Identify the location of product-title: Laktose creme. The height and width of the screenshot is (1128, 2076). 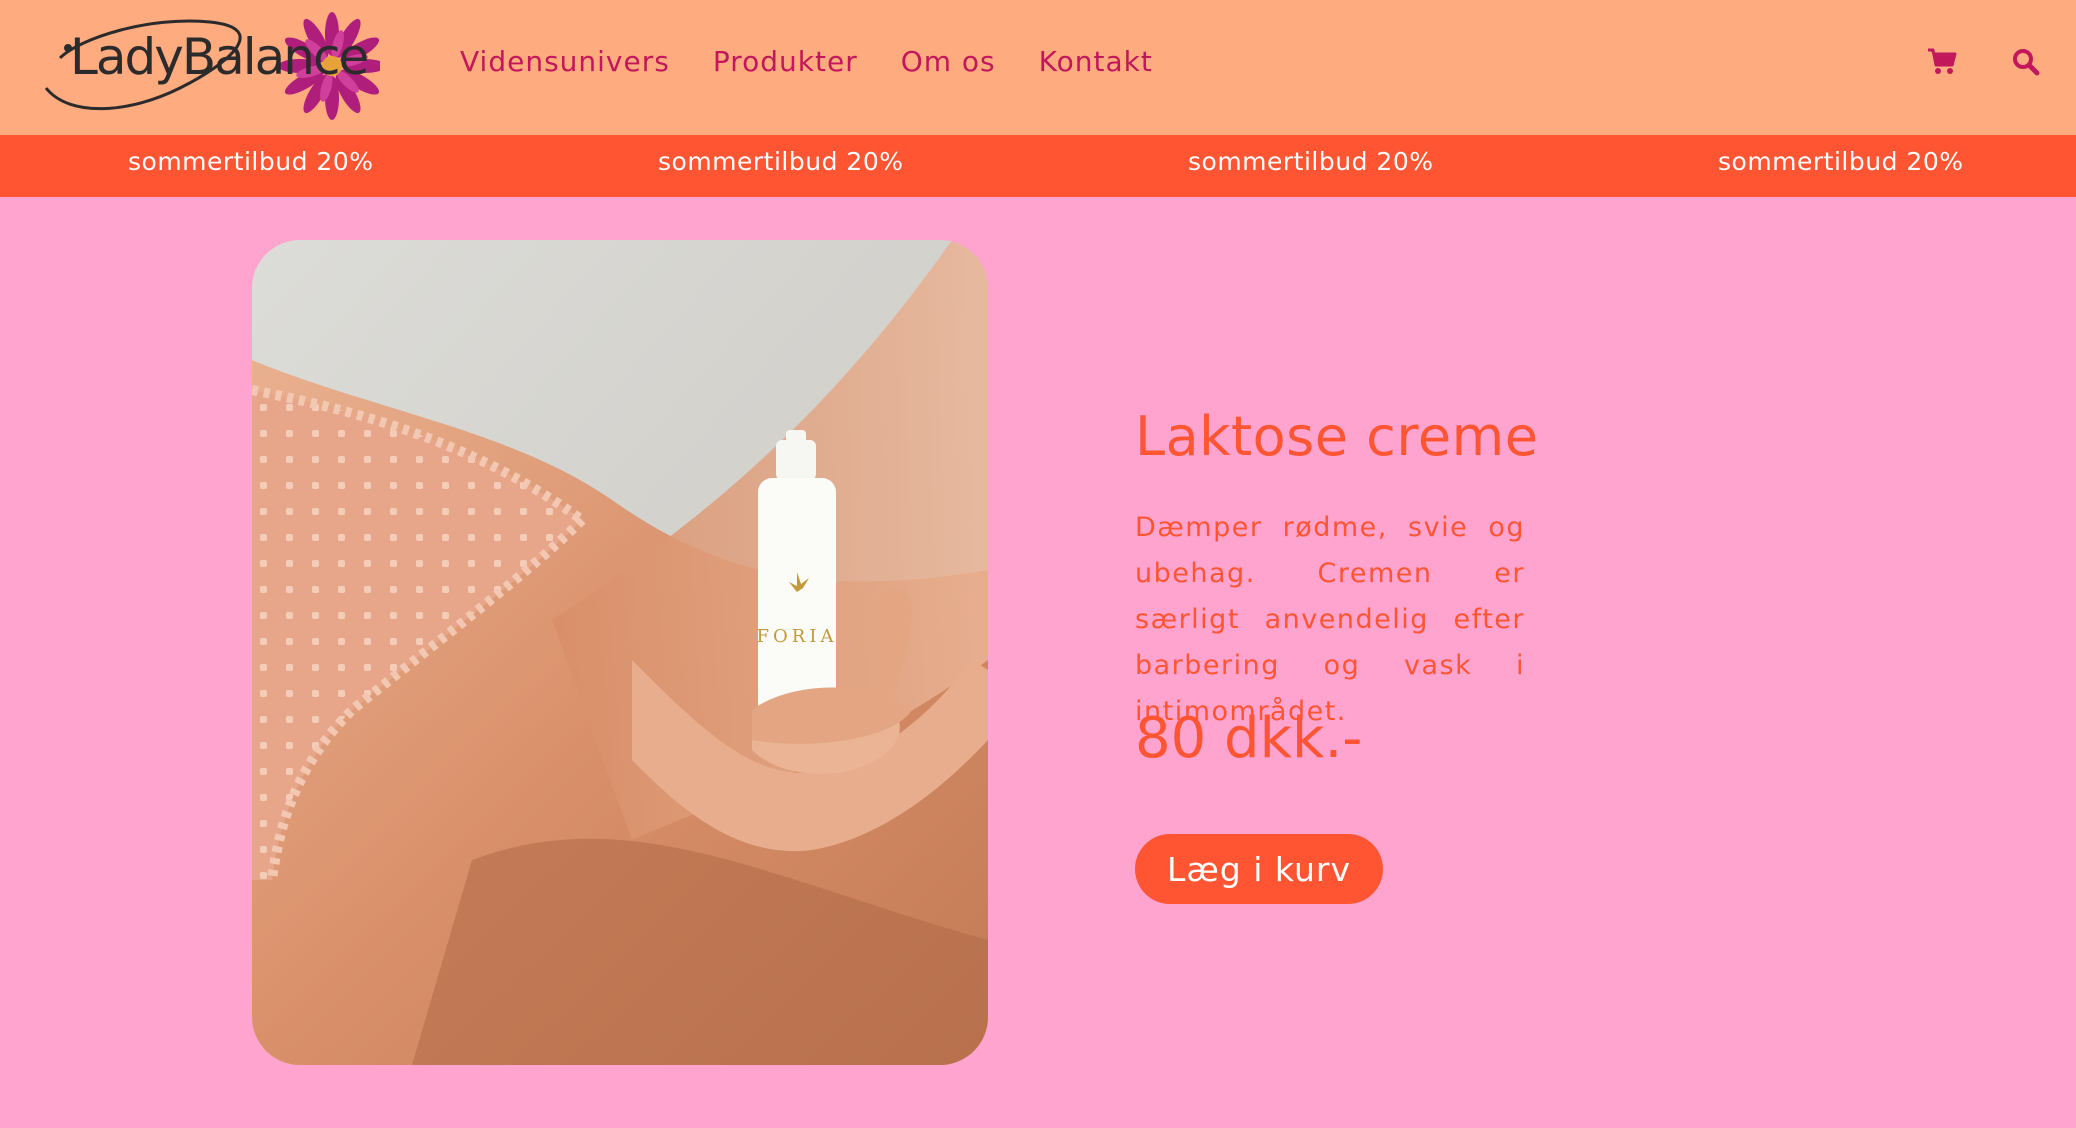
(1337, 436).